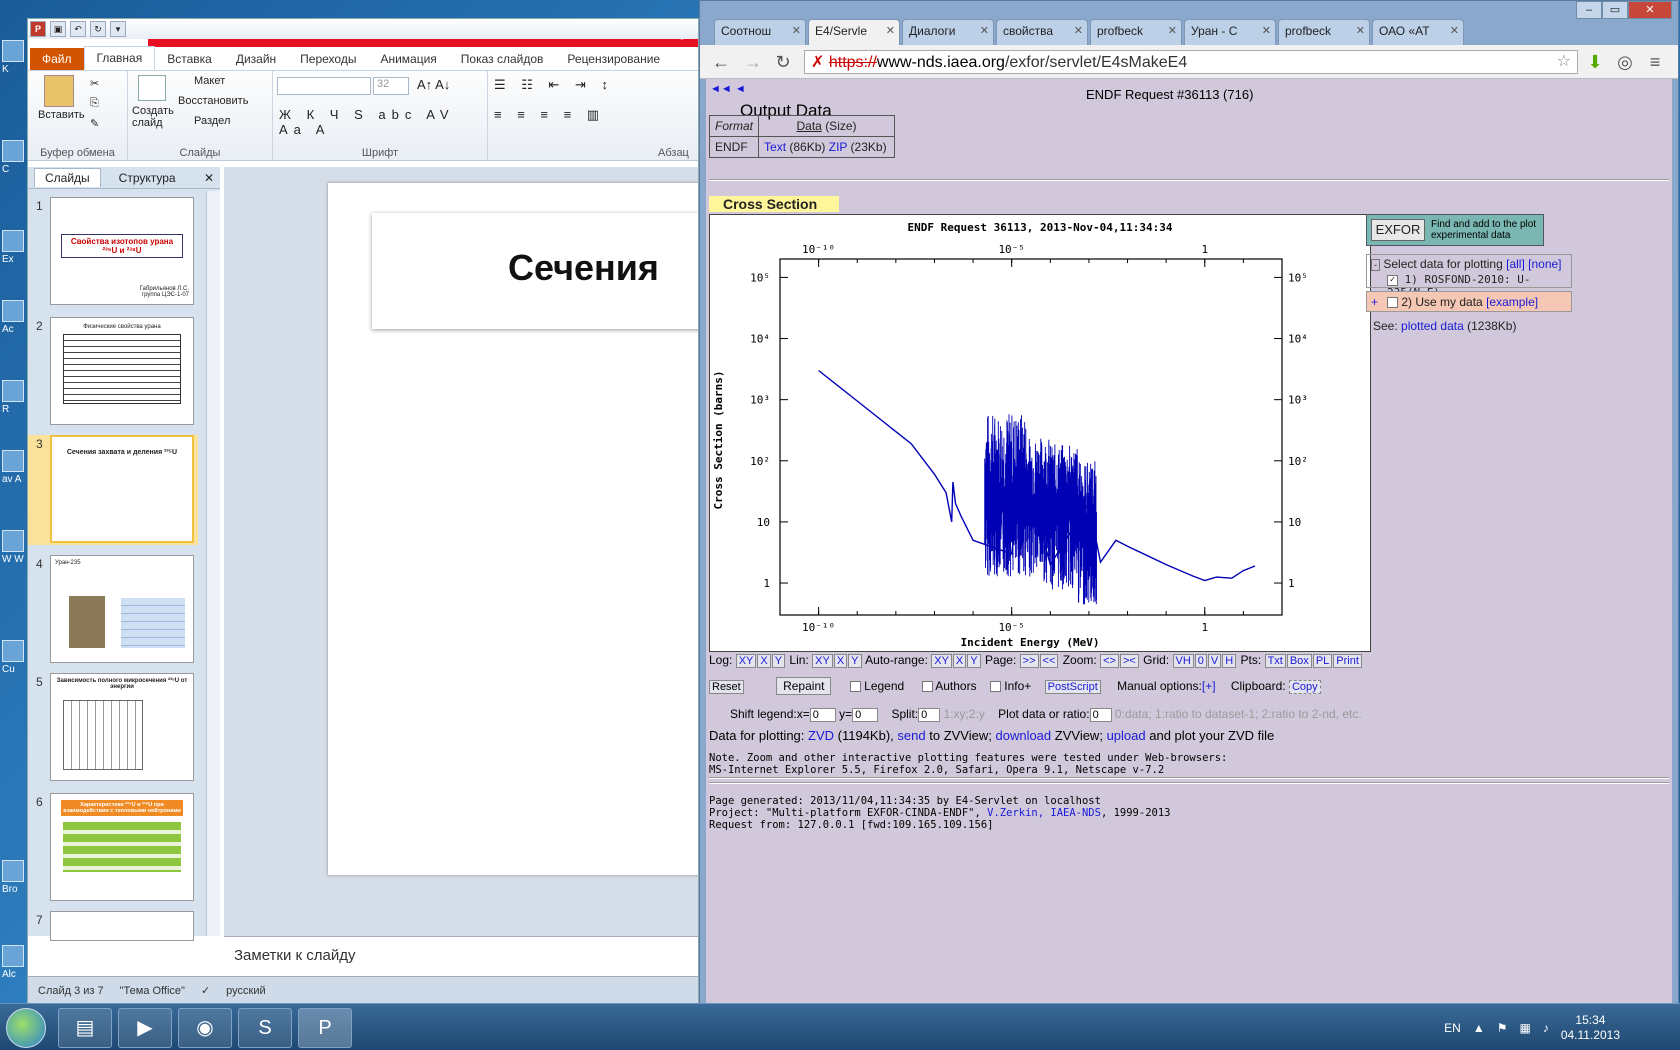  What do you see at coordinates (189, 59) in the screenshot?
I see `tab-insert: Вставка` at bounding box center [189, 59].